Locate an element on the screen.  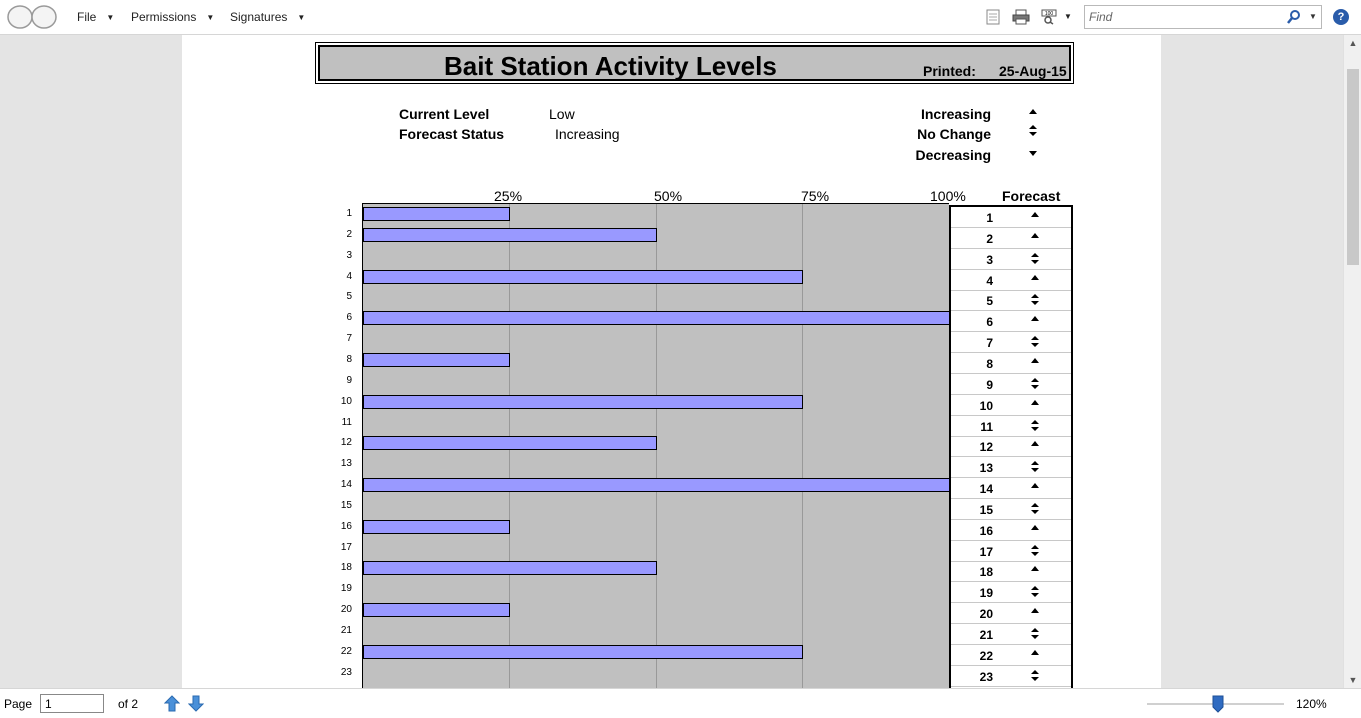
forecast-row: 17 is located at coordinates (1011, 551).